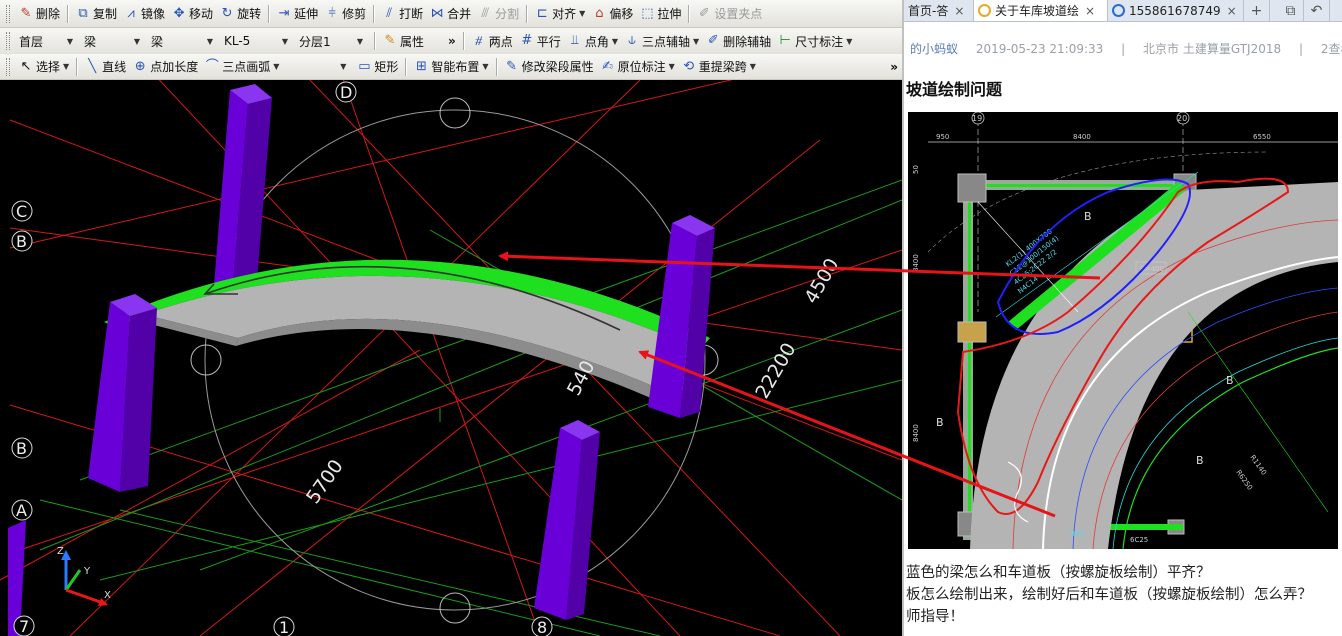  What do you see at coordinates (819, 41) in the screenshot?
I see `dimension-label: 尺寸标注` at bounding box center [819, 41].